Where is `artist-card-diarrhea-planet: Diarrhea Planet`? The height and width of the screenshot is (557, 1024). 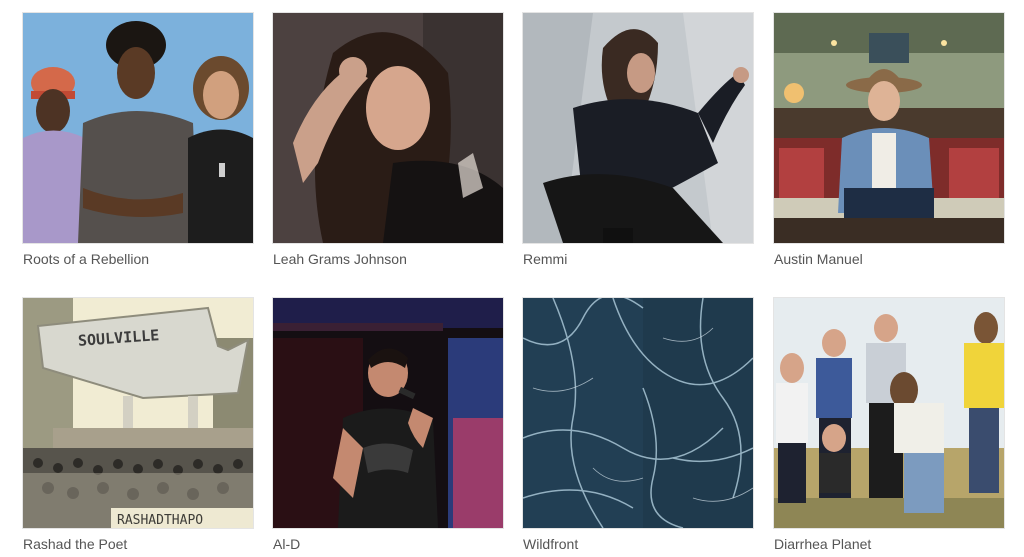
artist-card-diarrhea-planet: Diarrhea Planet is located at coordinates (889, 425).